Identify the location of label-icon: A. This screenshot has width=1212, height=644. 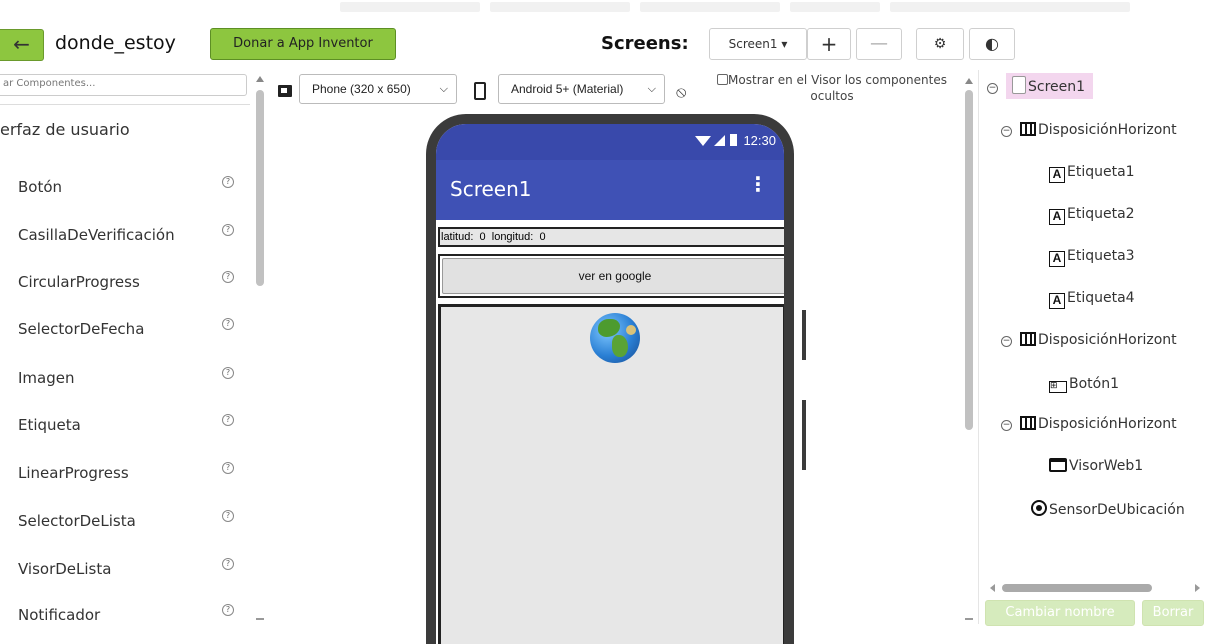
(1057, 217).